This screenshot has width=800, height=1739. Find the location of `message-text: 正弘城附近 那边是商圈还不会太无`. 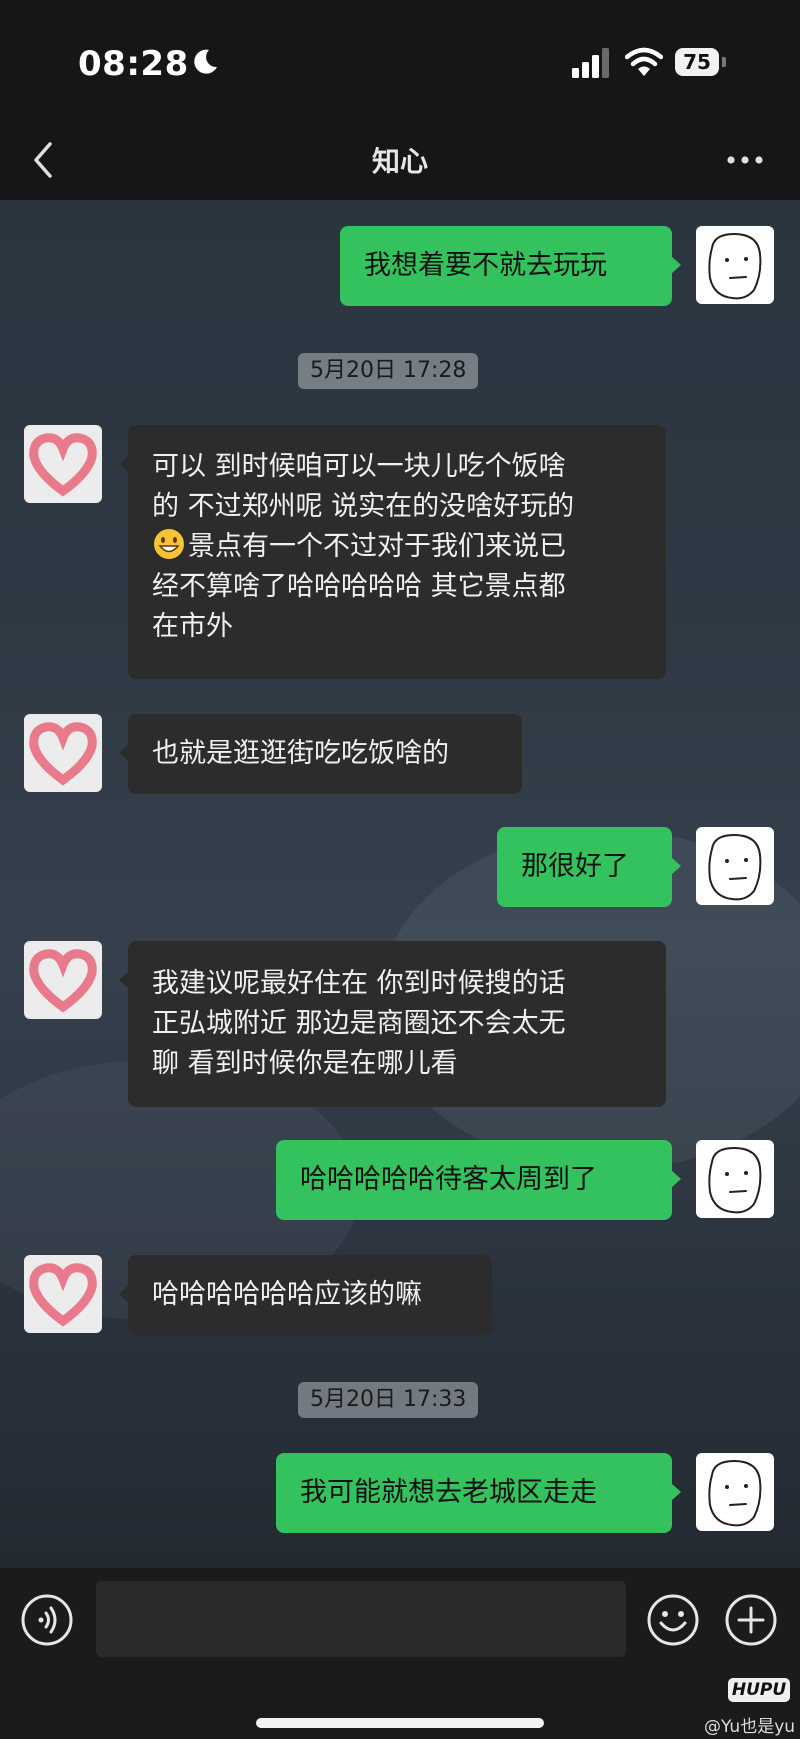

message-text: 正弘城附近 那边是商圈还不会太无 is located at coordinates (359, 1023).